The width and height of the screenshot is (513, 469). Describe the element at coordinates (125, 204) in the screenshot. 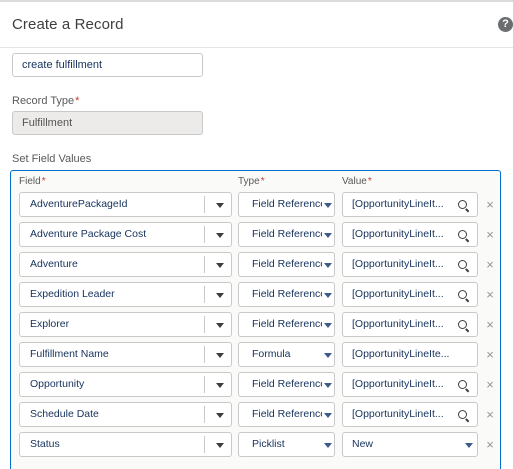

I see `field-select: AdventurePackageId` at that location.